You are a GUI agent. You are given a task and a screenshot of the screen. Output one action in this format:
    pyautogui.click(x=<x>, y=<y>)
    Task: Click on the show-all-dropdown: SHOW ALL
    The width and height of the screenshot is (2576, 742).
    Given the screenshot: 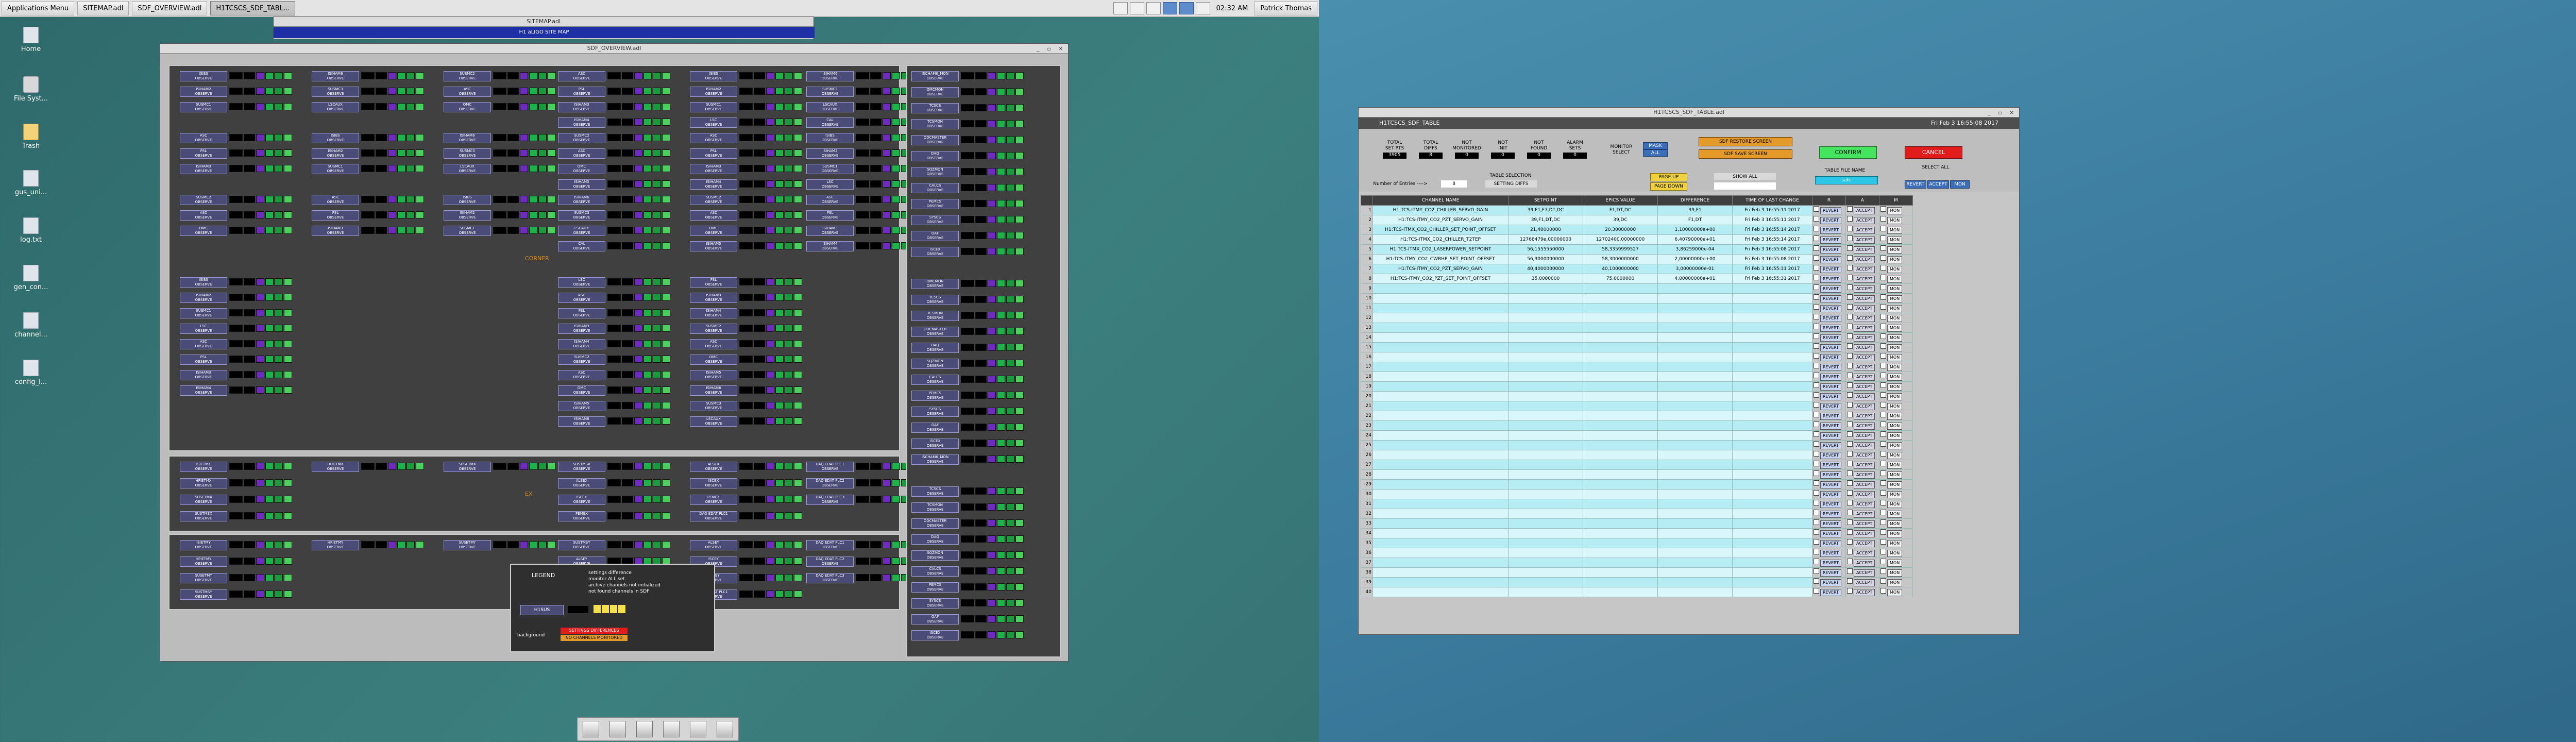 What is the action you would take?
    pyautogui.click(x=1745, y=176)
    